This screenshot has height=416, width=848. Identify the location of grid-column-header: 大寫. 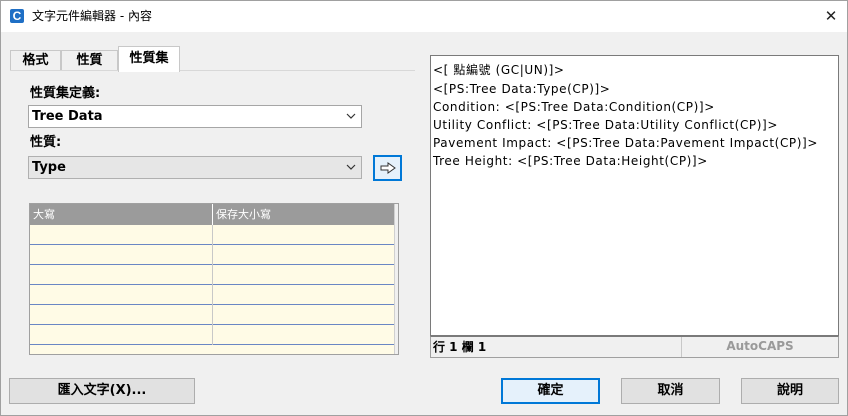
(121, 214).